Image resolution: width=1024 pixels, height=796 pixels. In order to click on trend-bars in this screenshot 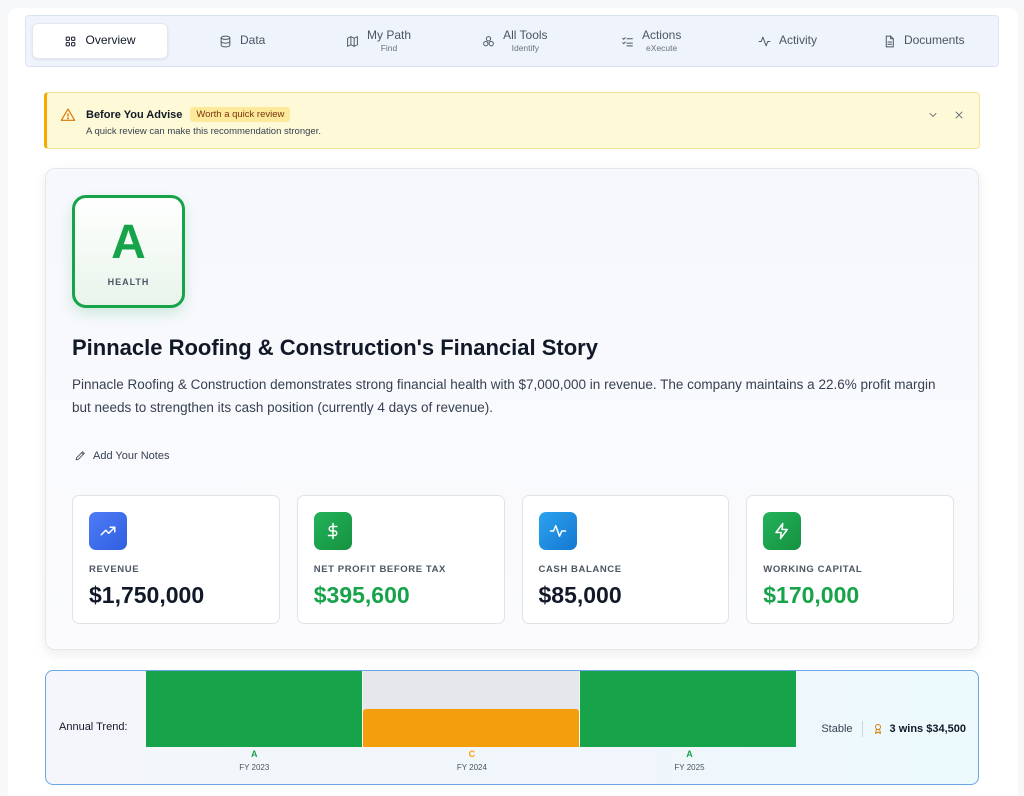, I will do `click(471, 709)`.